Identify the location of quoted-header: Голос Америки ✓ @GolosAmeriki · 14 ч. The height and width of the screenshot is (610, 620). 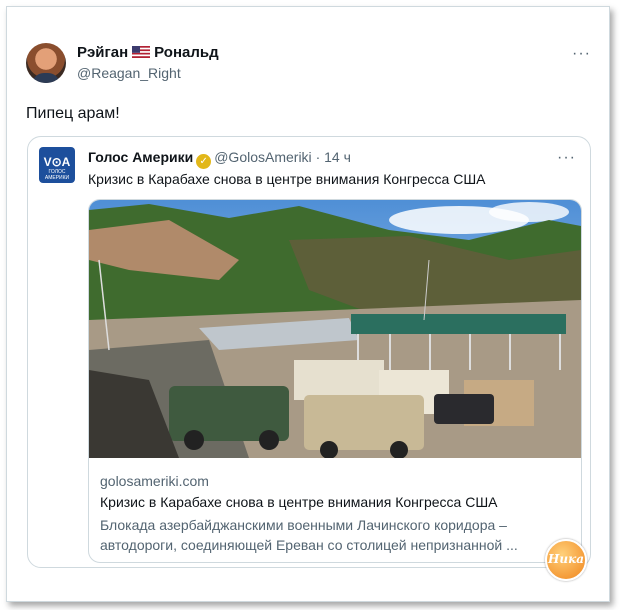
(219, 159).